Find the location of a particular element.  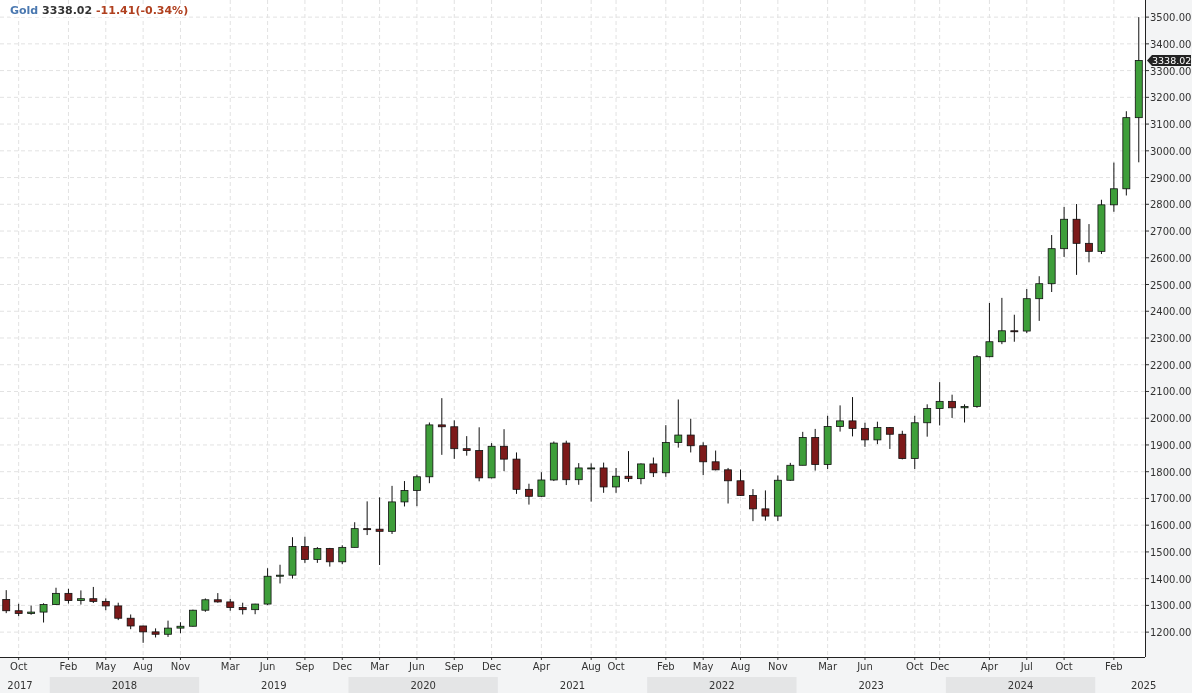

axis-label: 2700.00 is located at coordinates (1171, 232).